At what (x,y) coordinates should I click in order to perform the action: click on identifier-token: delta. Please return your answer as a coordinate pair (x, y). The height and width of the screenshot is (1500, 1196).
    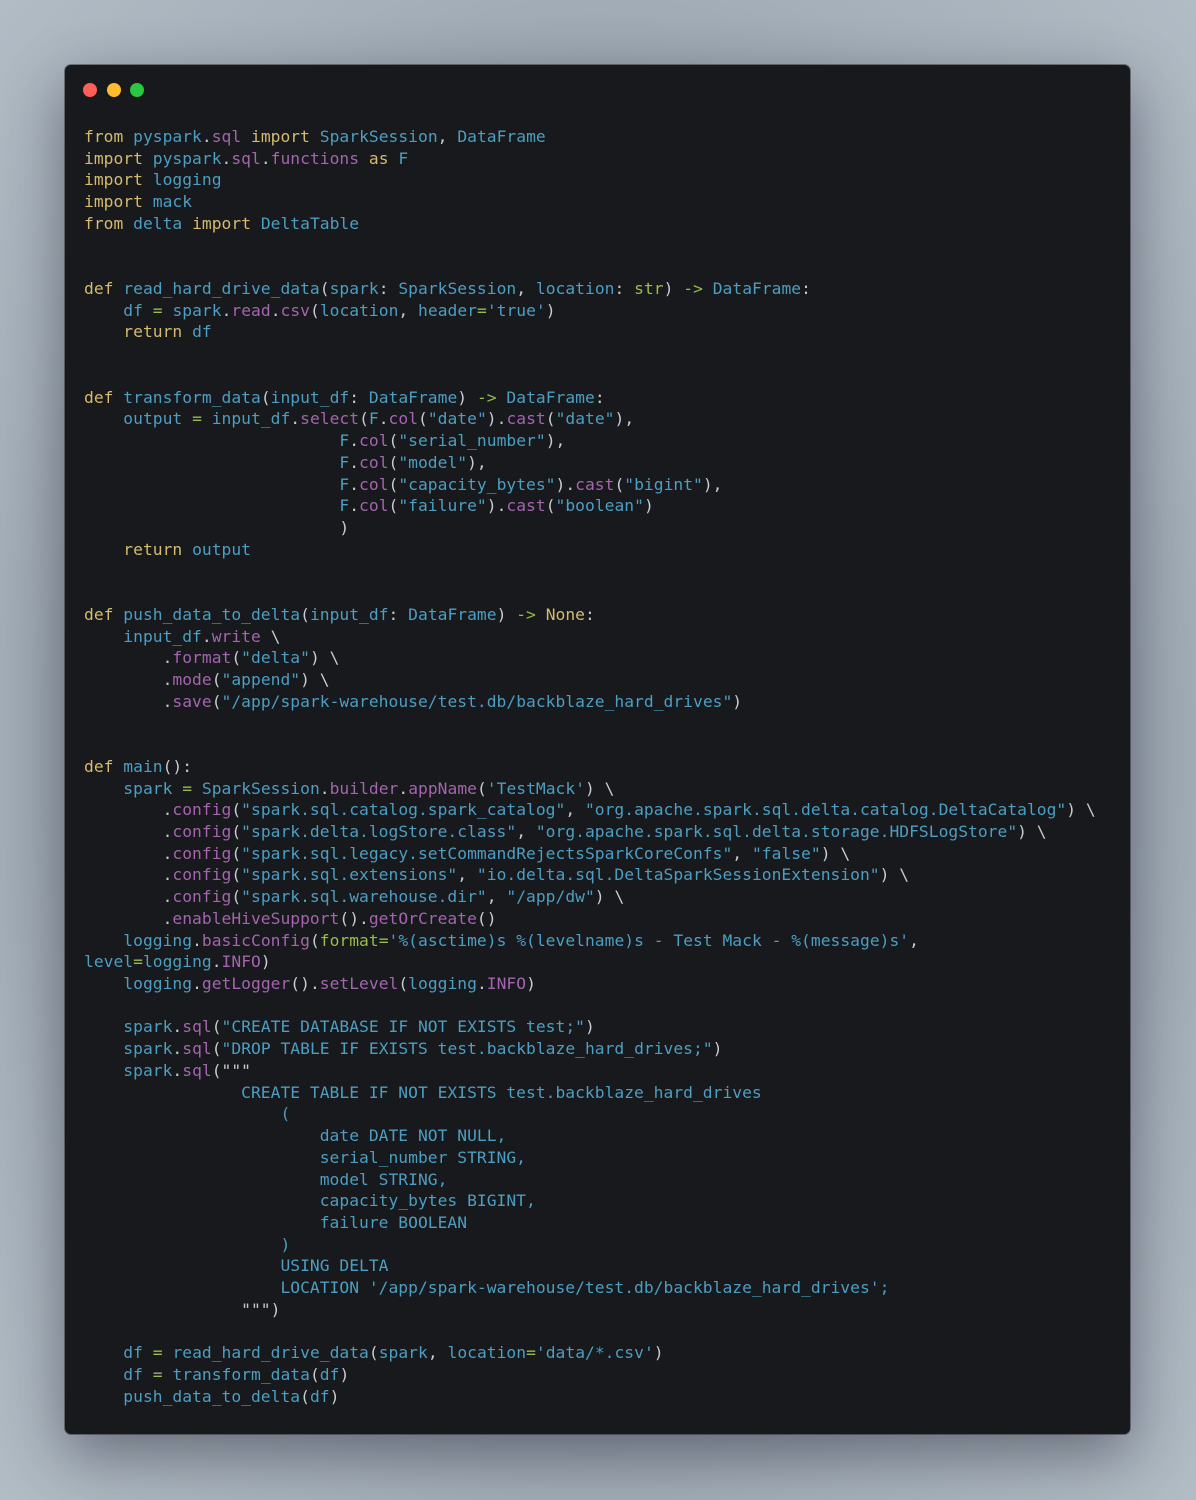
    Looking at the image, I should click on (158, 223).